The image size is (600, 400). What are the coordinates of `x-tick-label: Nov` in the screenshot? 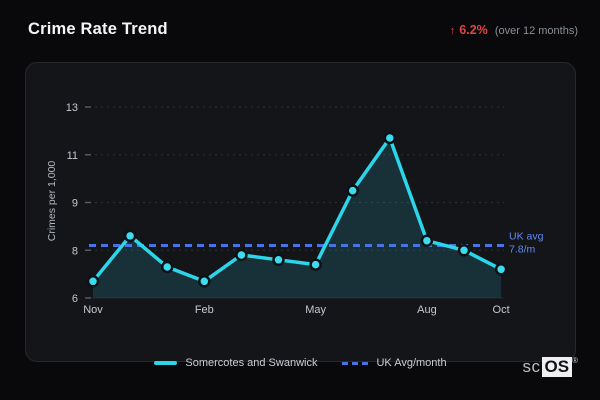 It's located at (93, 310).